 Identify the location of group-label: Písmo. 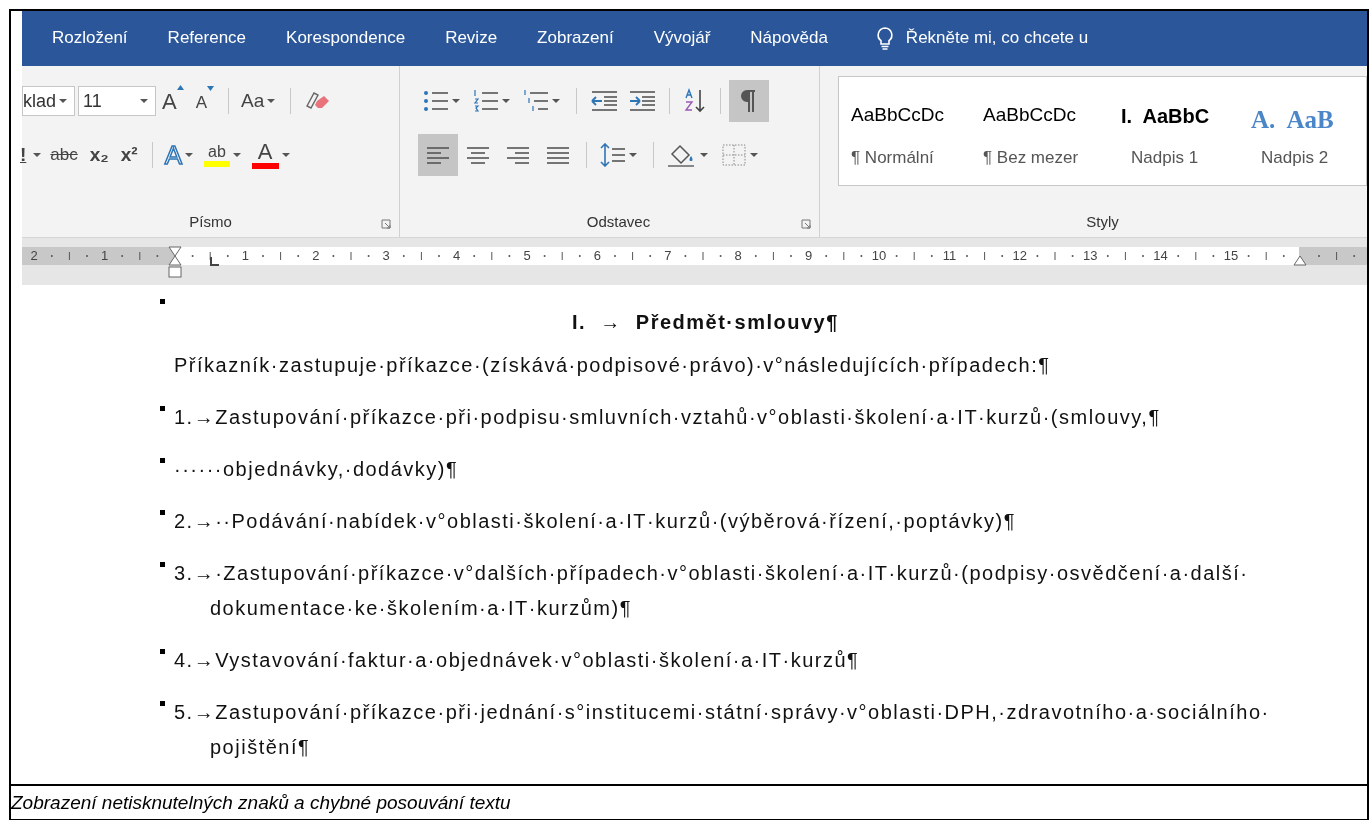
(210, 221).